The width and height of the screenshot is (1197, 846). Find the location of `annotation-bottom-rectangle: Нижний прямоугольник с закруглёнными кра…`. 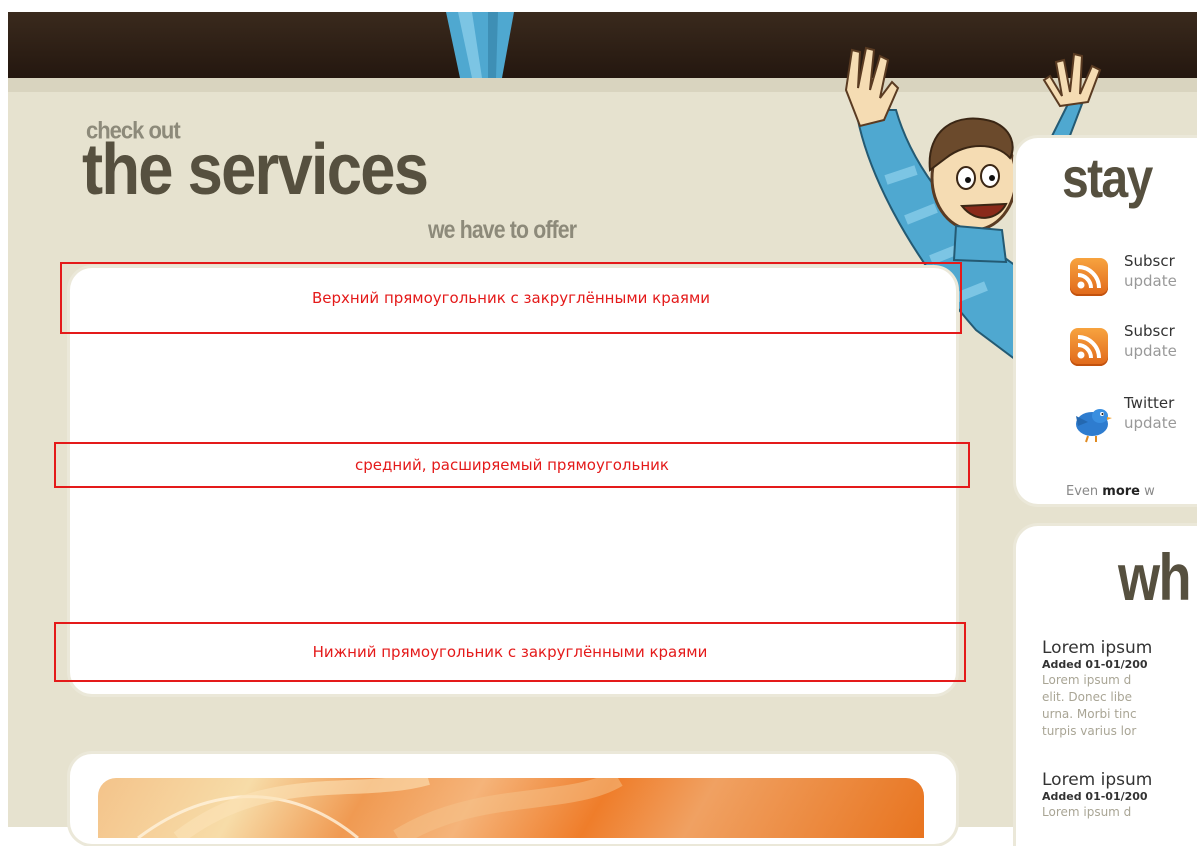

annotation-bottom-rectangle: Нижний прямоугольник с закруглёнными кра… is located at coordinates (510, 652).